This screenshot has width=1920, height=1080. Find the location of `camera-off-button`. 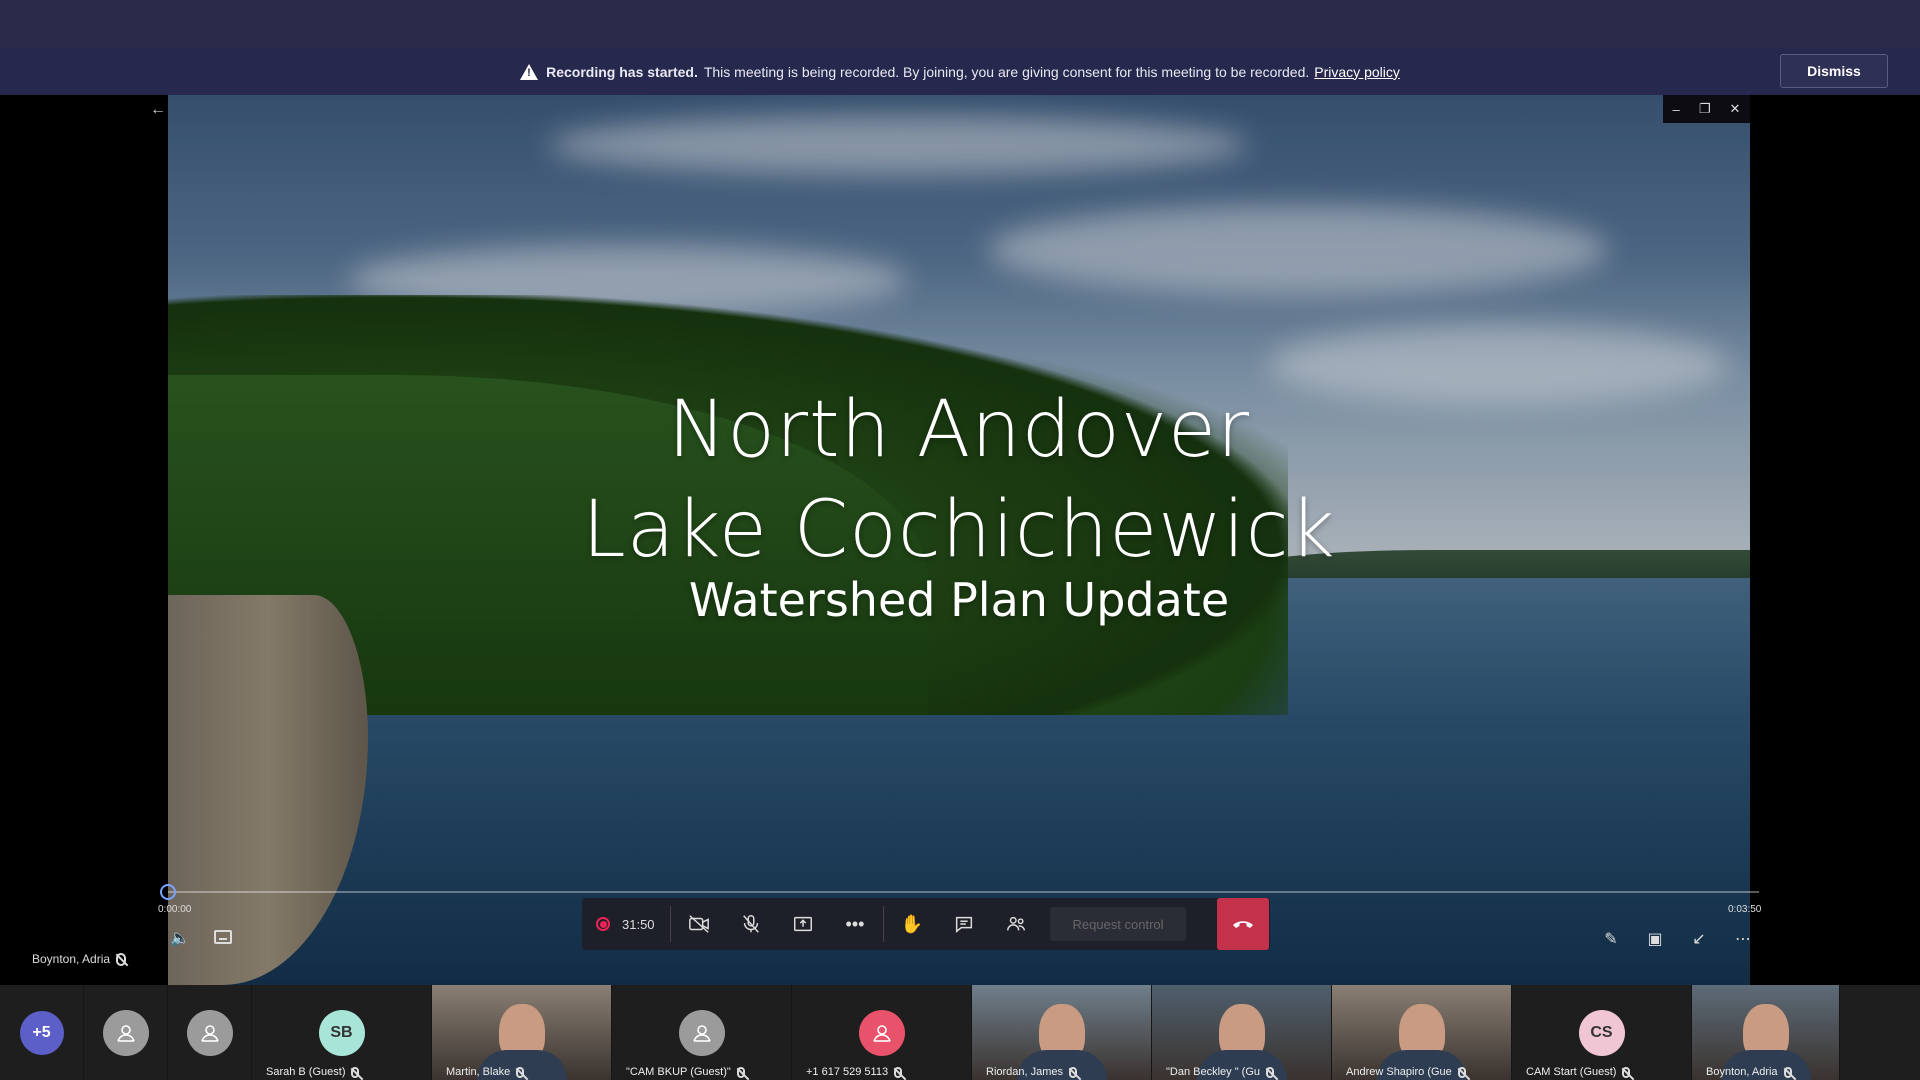

camera-off-button is located at coordinates (699, 924).